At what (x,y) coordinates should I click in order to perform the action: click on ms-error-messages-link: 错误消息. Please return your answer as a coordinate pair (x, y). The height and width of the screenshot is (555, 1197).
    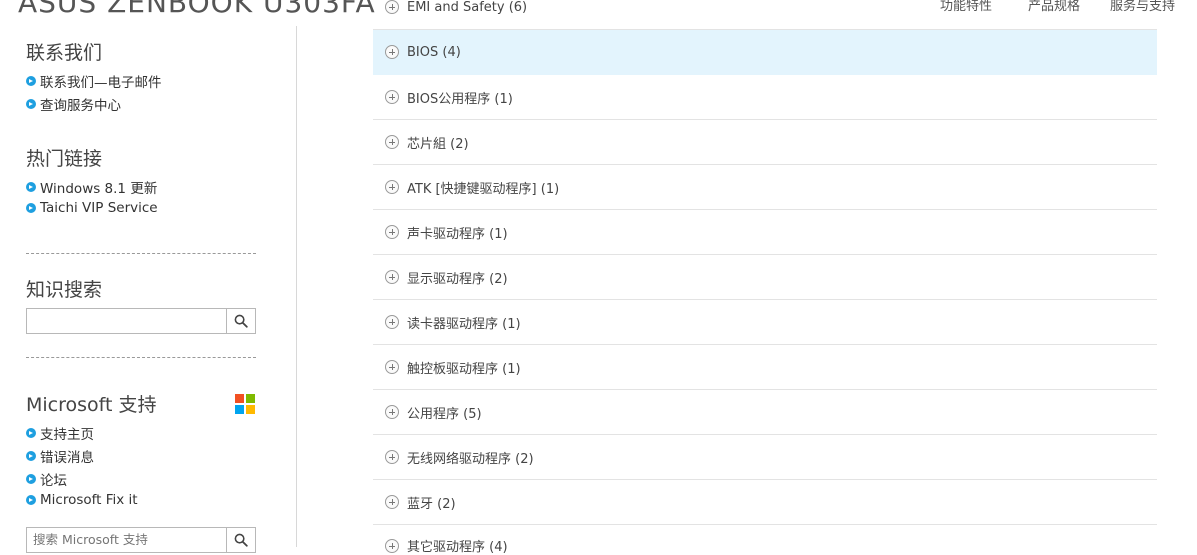
    Looking at the image, I should click on (60, 456).